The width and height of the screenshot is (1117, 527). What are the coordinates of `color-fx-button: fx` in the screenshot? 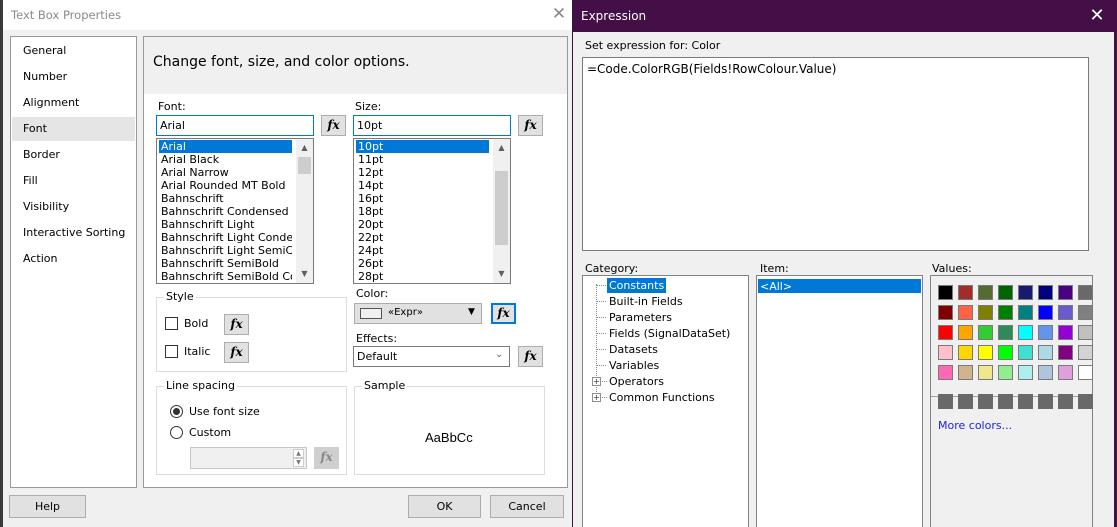 It's located at (503, 313).